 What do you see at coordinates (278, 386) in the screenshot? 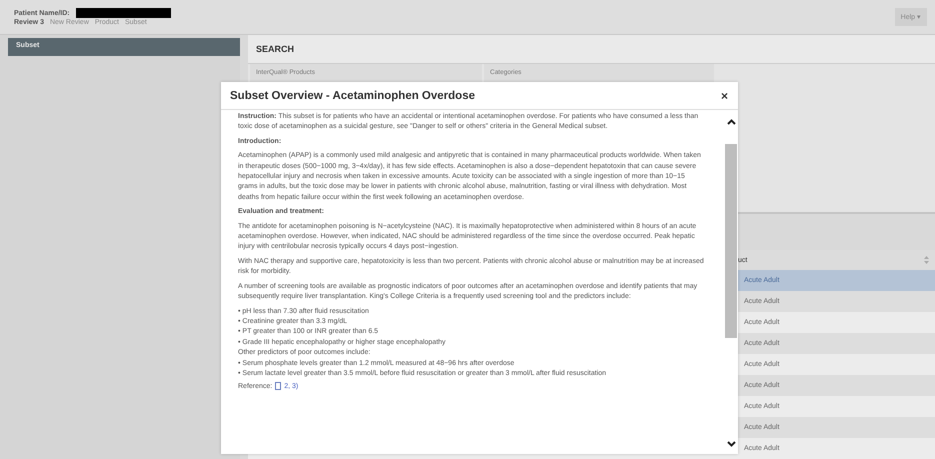
I see `document-icon` at bounding box center [278, 386].